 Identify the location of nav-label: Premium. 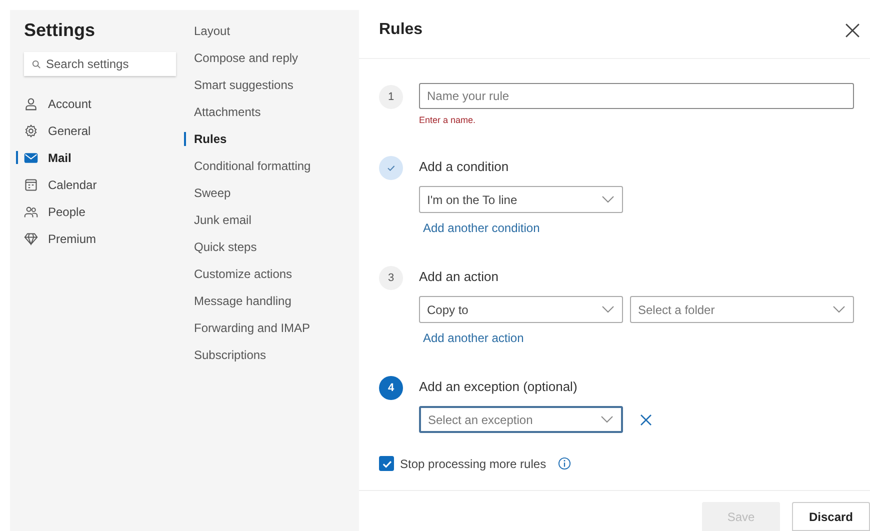
(72, 239).